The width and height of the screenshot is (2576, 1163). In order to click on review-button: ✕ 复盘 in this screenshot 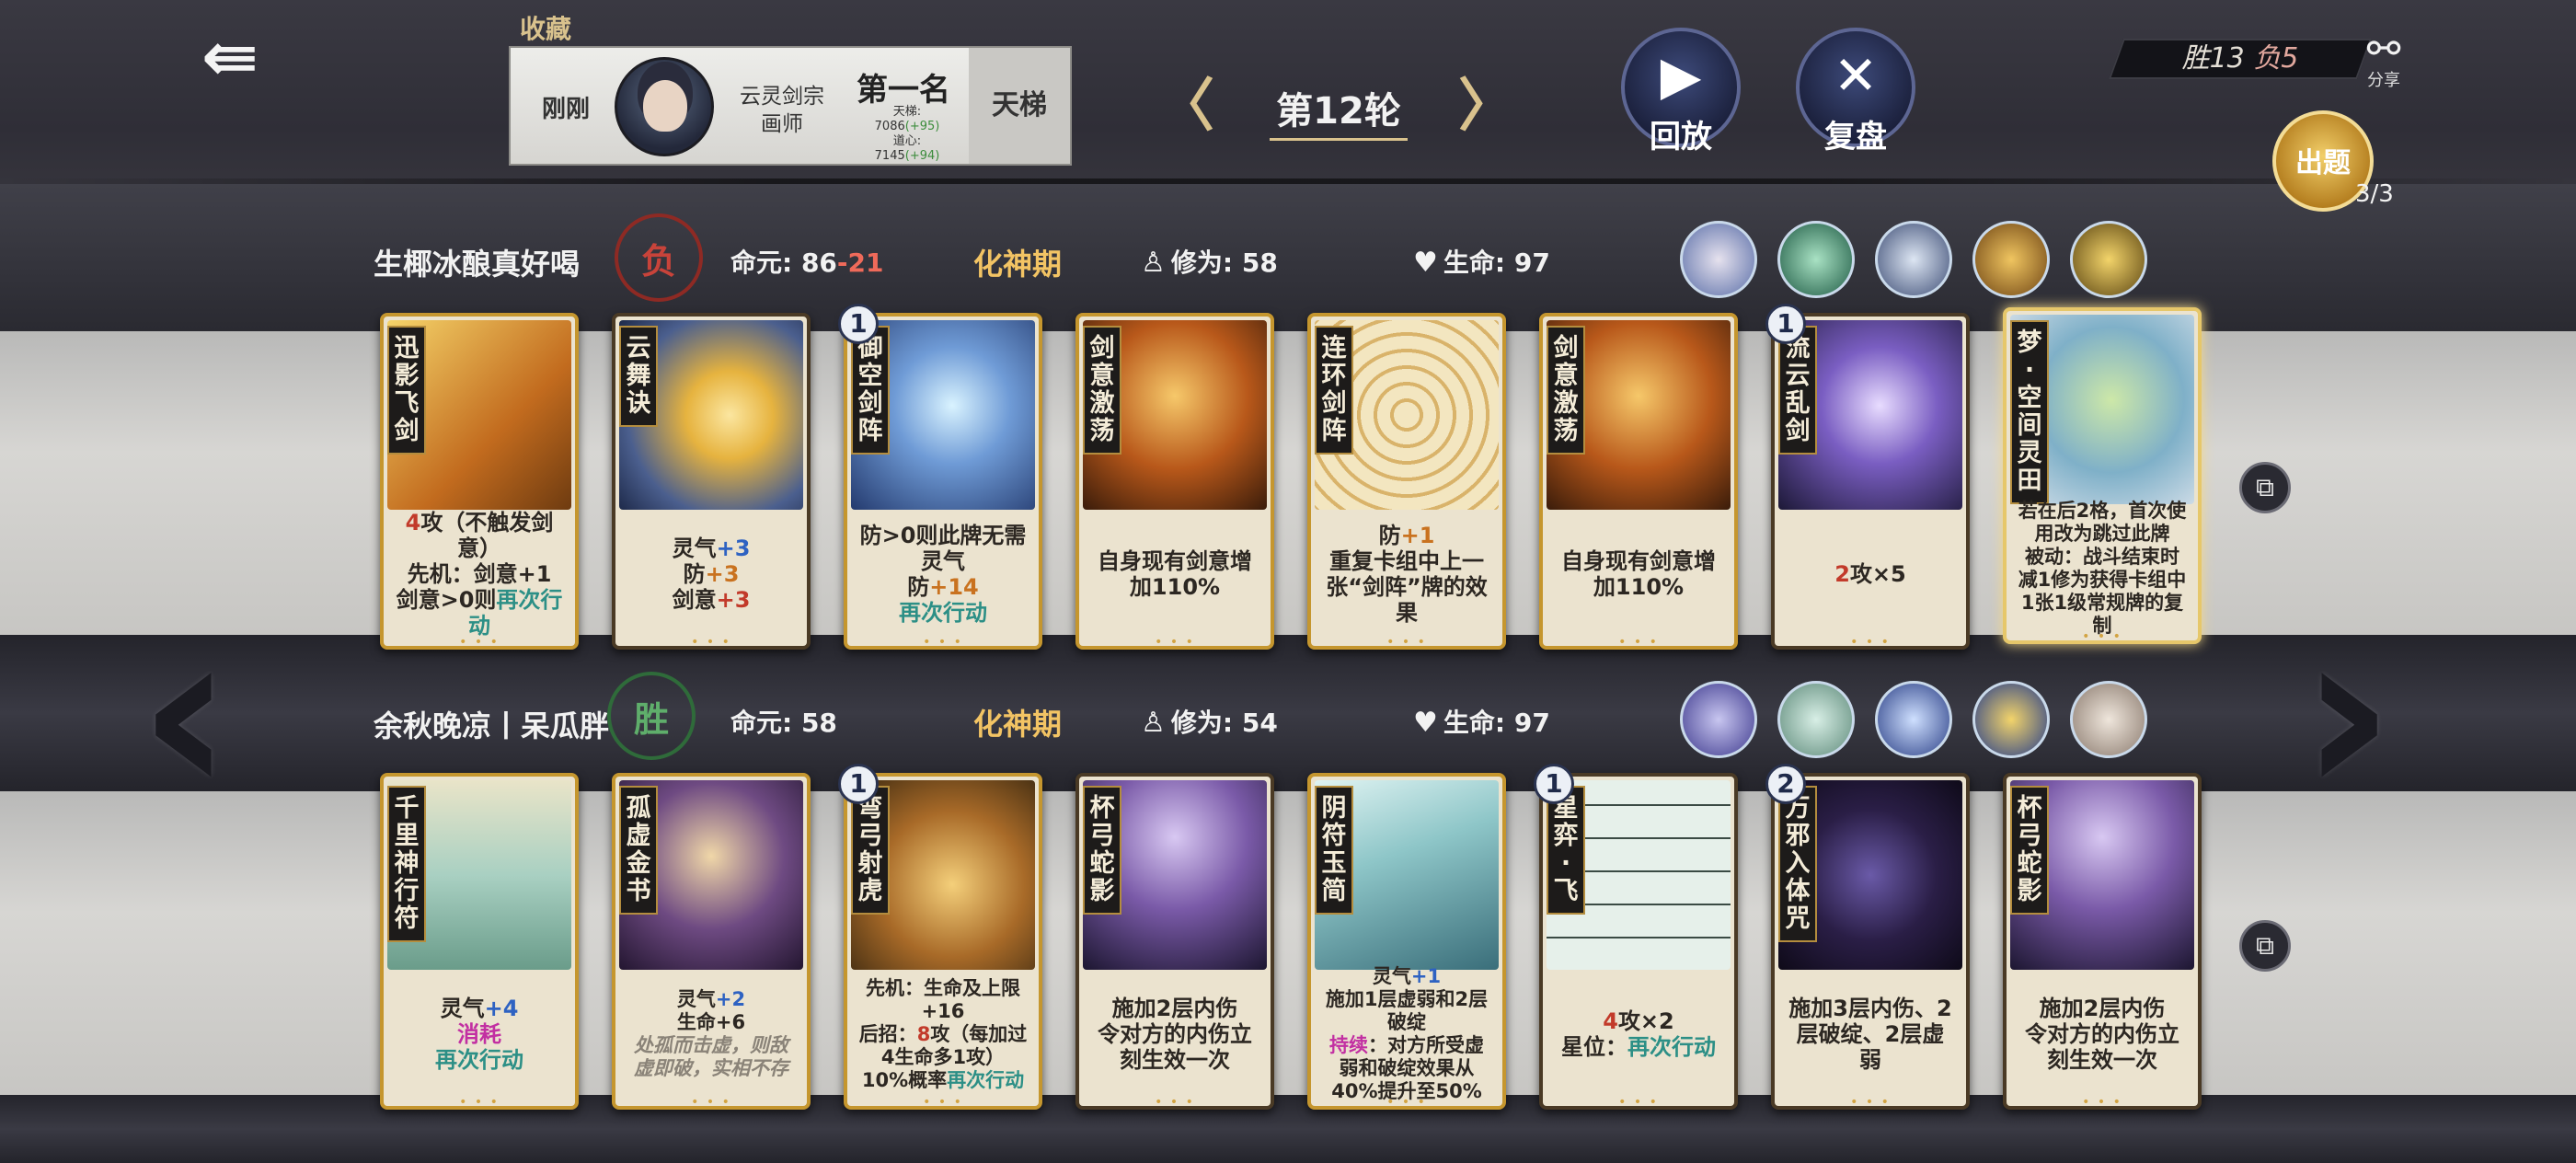, I will do `click(1855, 92)`.